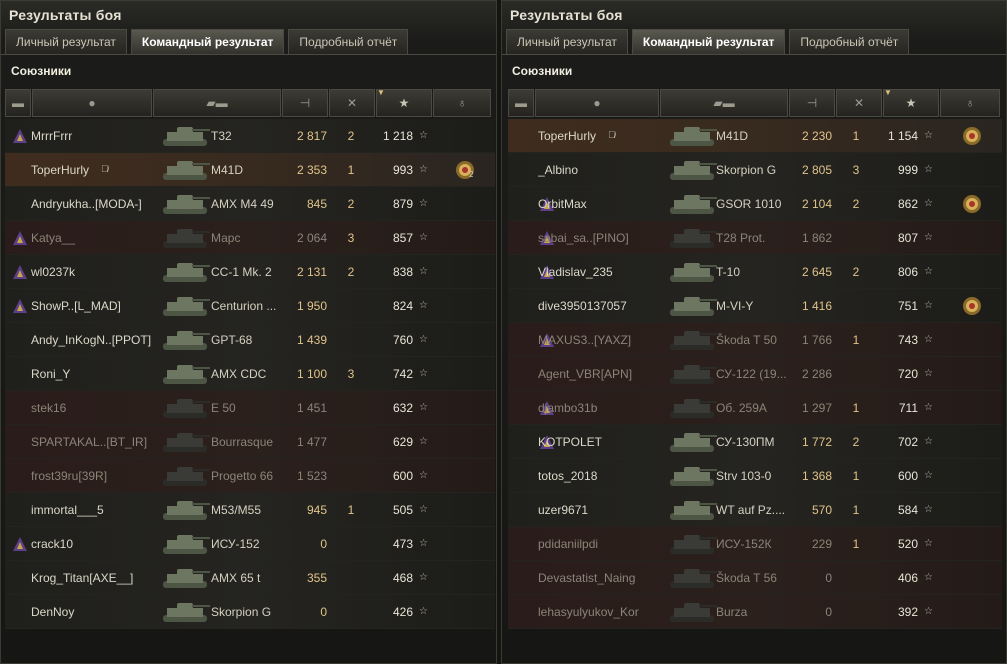  I want to click on experience-value: 857, so click(402, 238).